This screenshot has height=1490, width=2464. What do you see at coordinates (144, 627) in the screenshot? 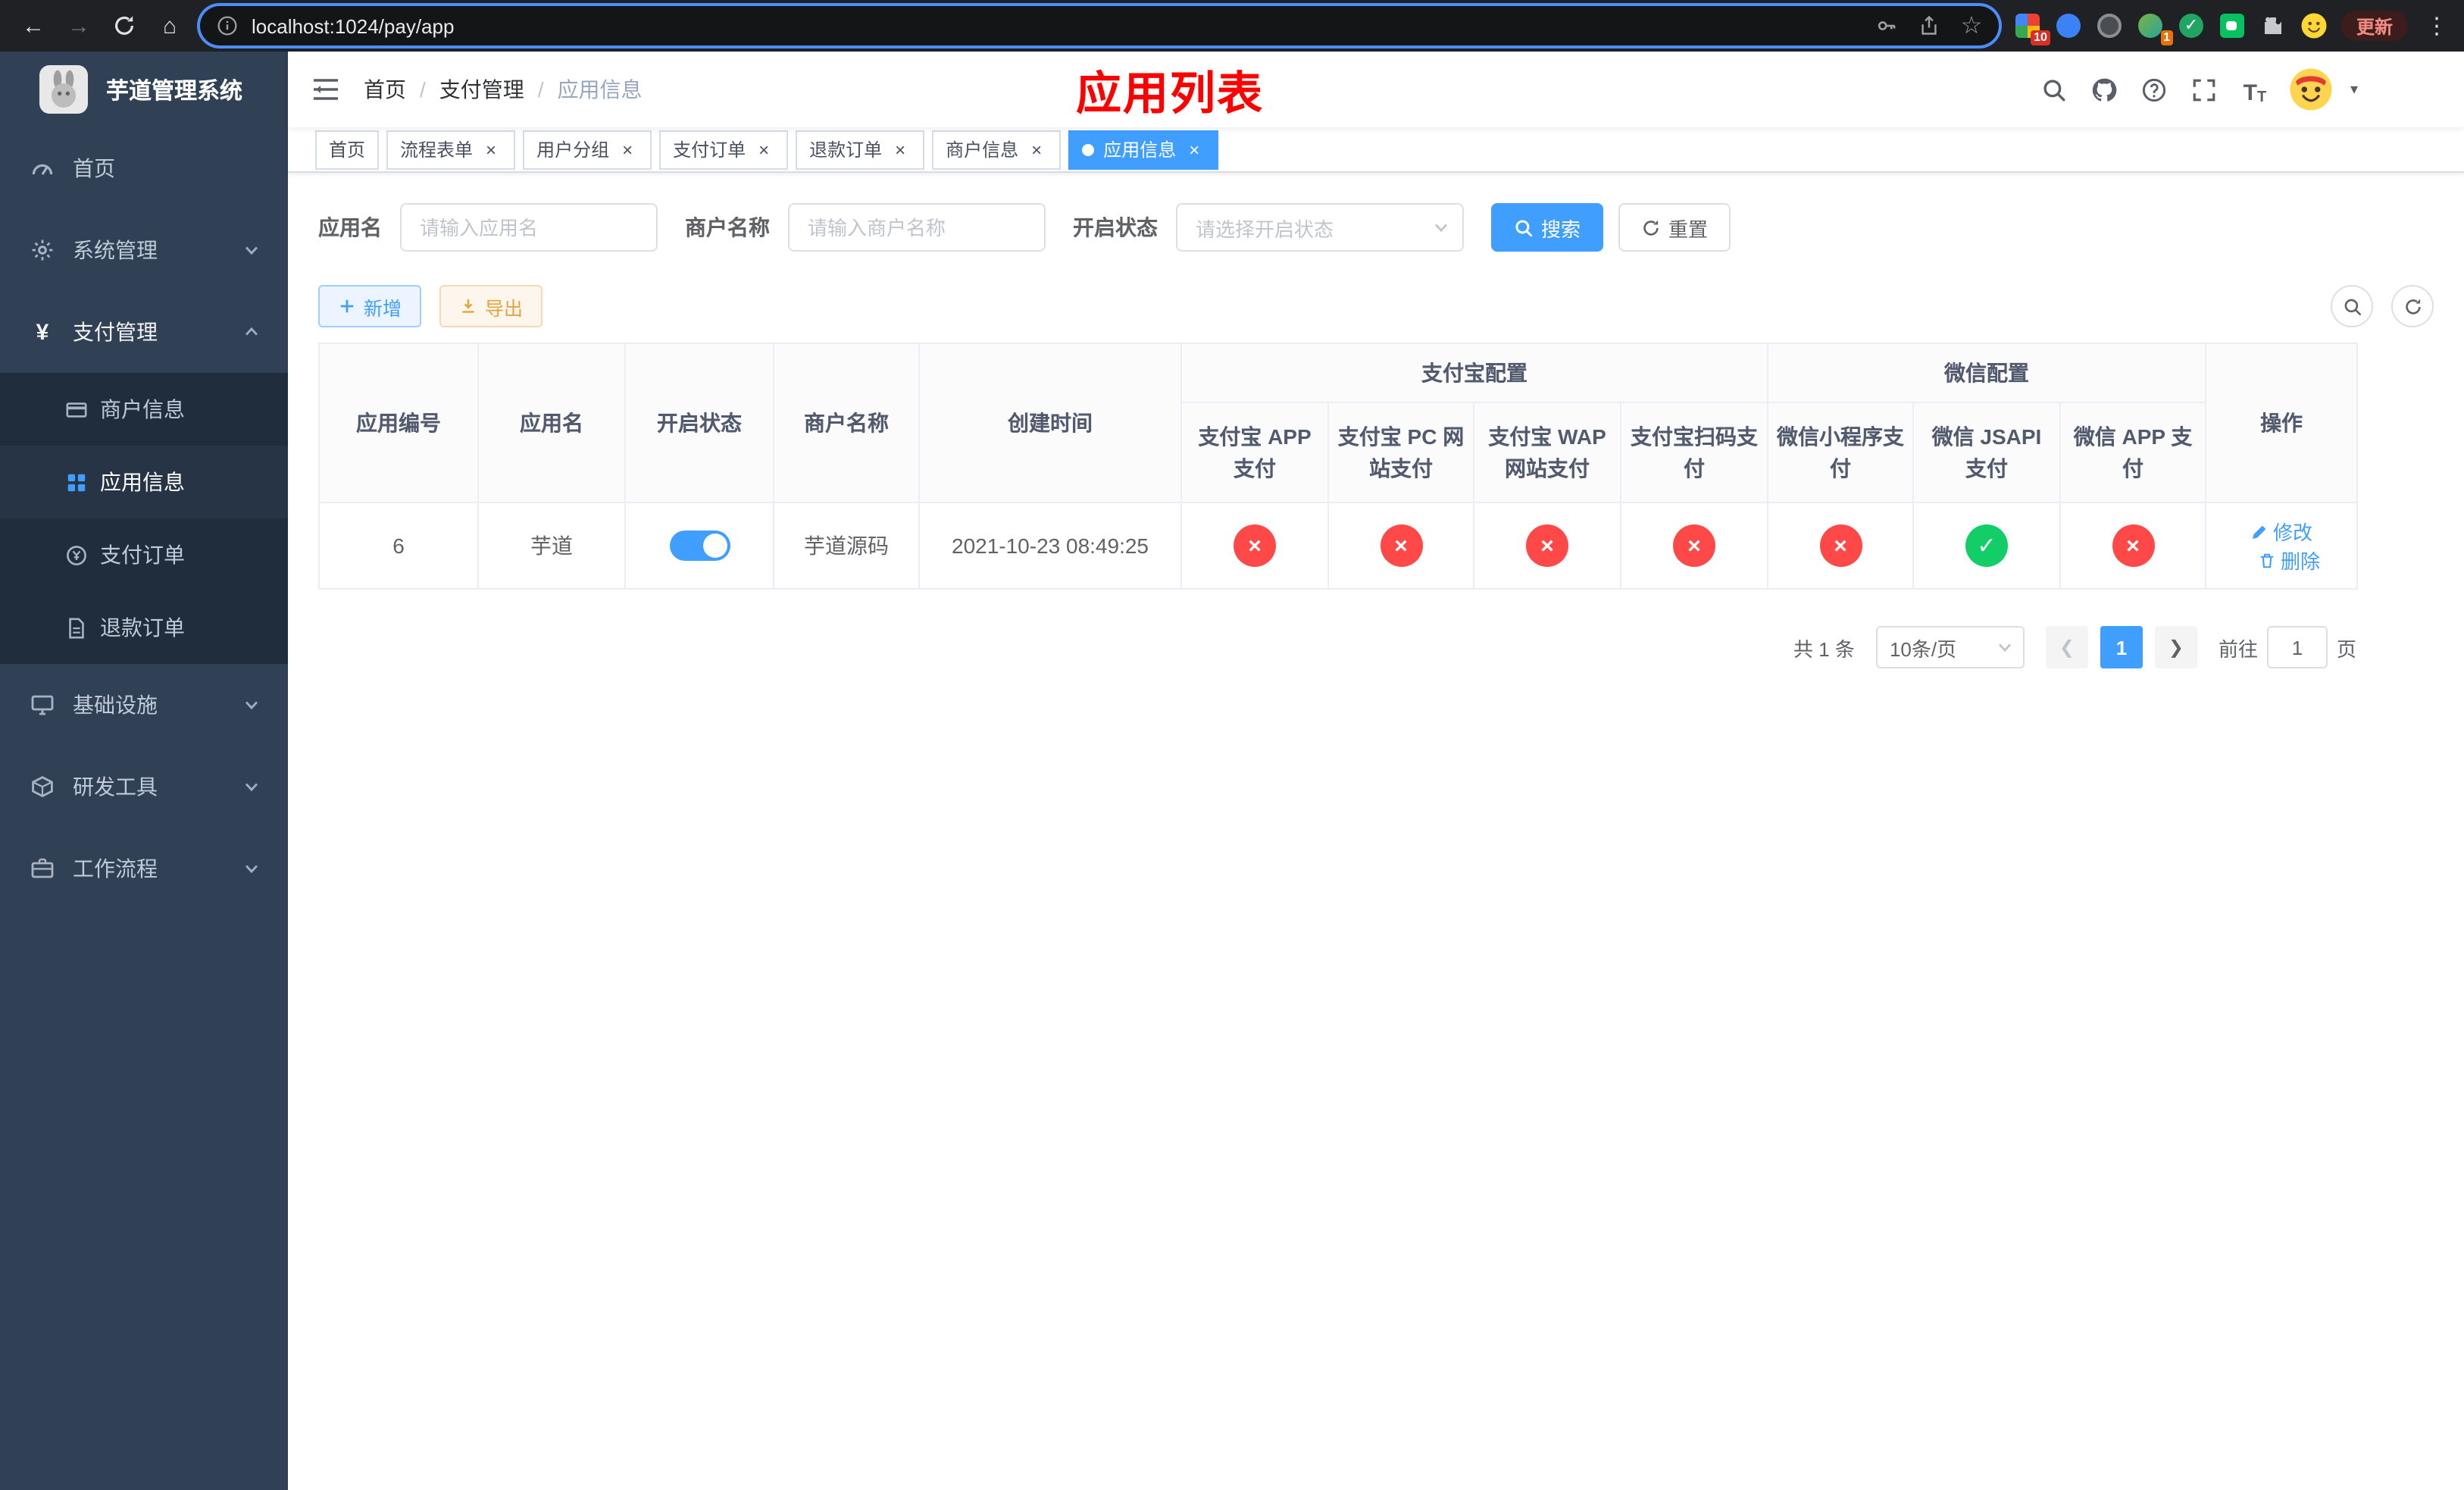
I see `sidebar-item-refund-orders: 退款订单` at bounding box center [144, 627].